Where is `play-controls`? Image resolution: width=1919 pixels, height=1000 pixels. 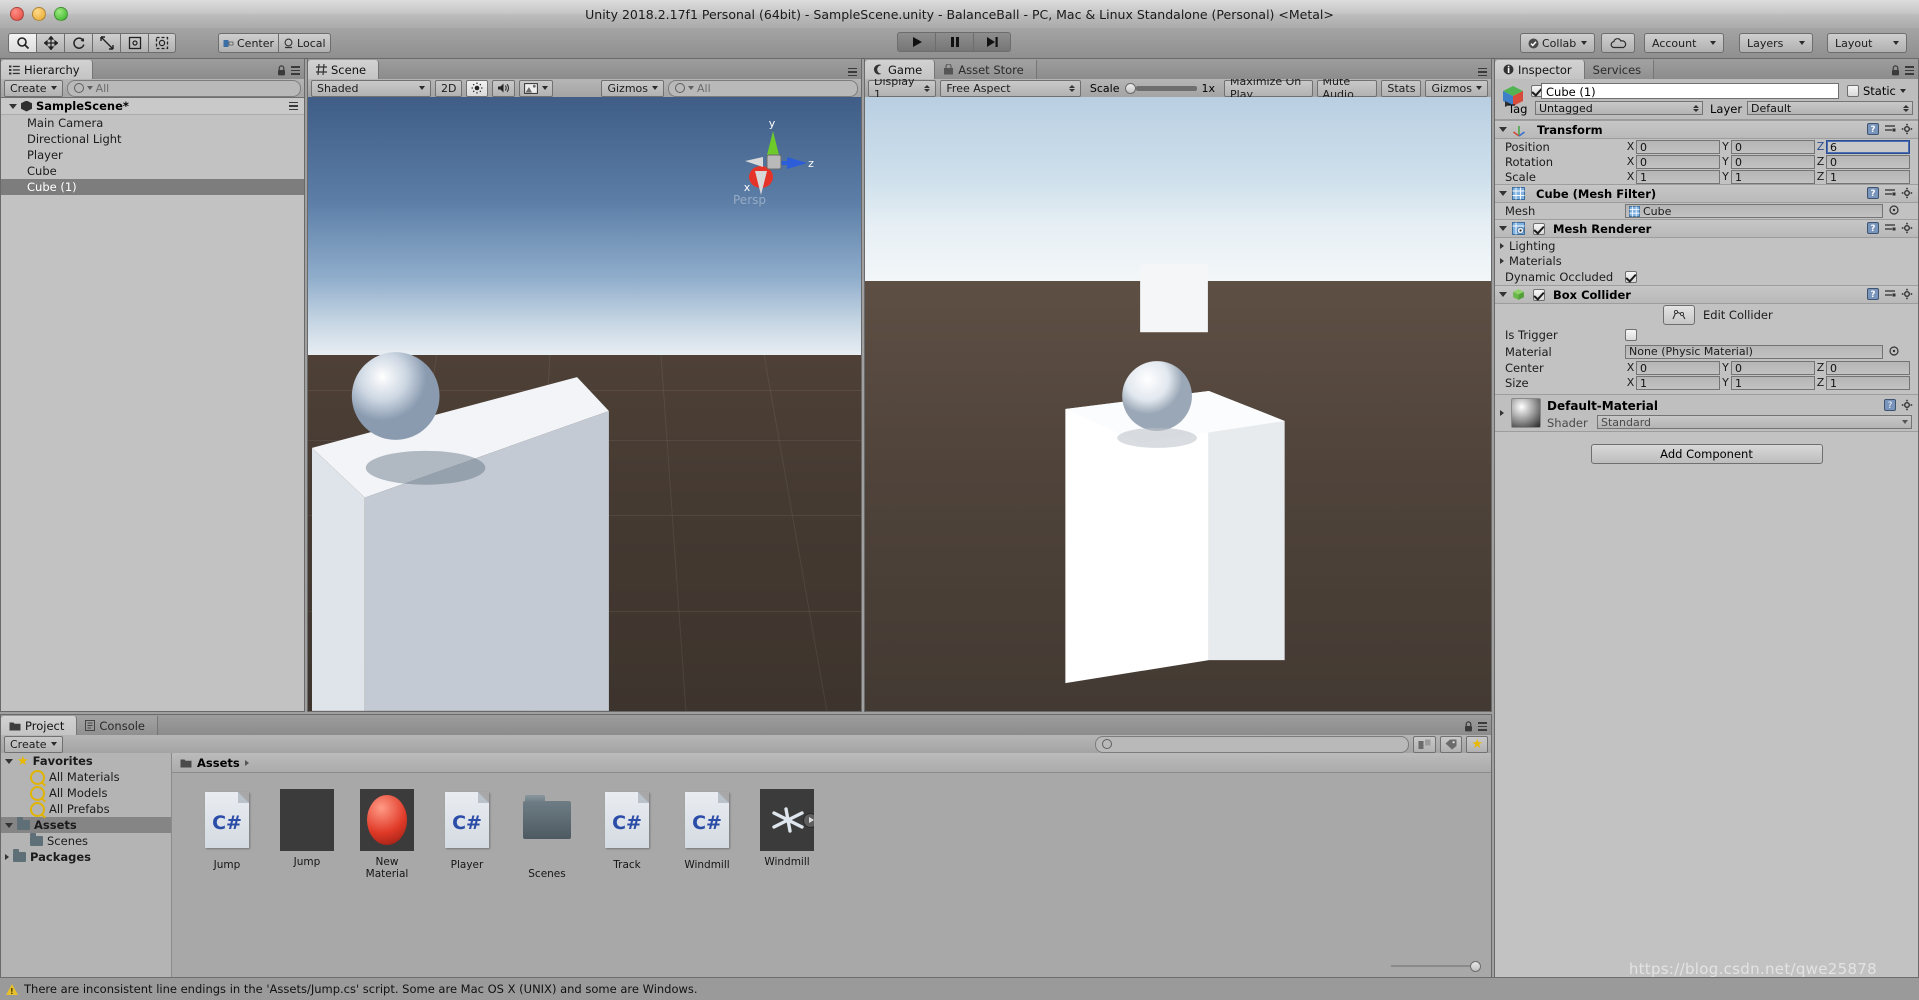 play-controls is located at coordinates (954, 42).